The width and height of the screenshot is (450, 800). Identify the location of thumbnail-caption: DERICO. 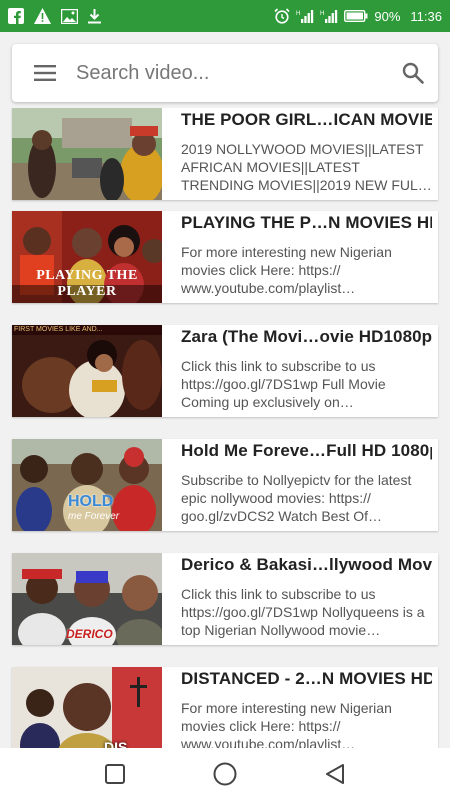
(89, 634).